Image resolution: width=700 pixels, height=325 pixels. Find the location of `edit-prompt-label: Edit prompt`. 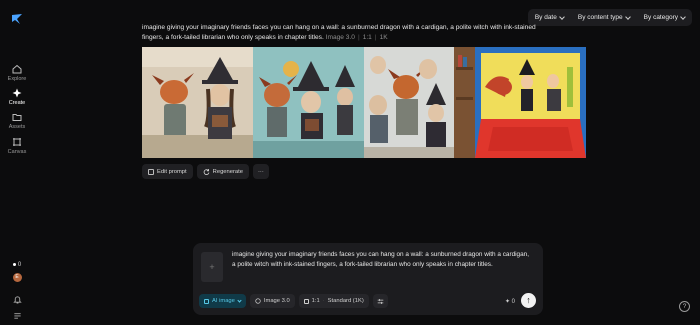

edit-prompt-label: Edit prompt is located at coordinates (172, 171).